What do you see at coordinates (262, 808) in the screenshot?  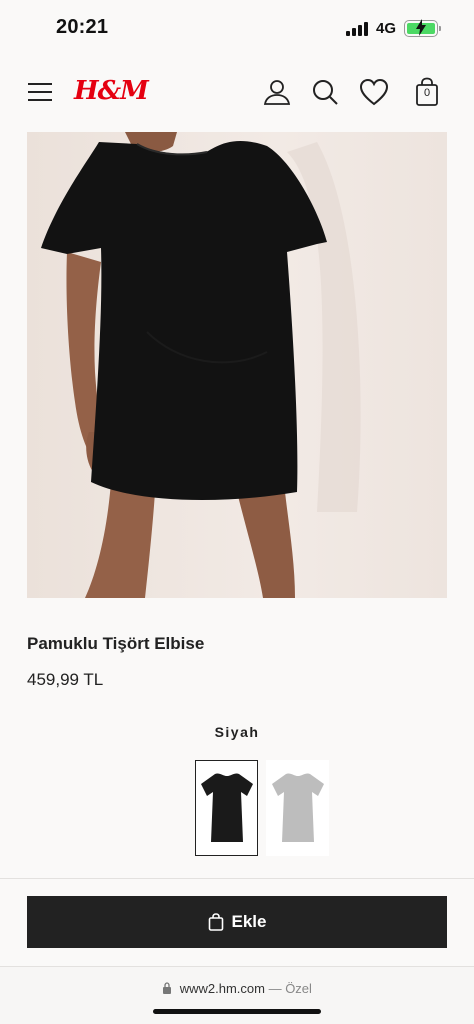 I see `color-swatches` at bounding box center [262, 808].